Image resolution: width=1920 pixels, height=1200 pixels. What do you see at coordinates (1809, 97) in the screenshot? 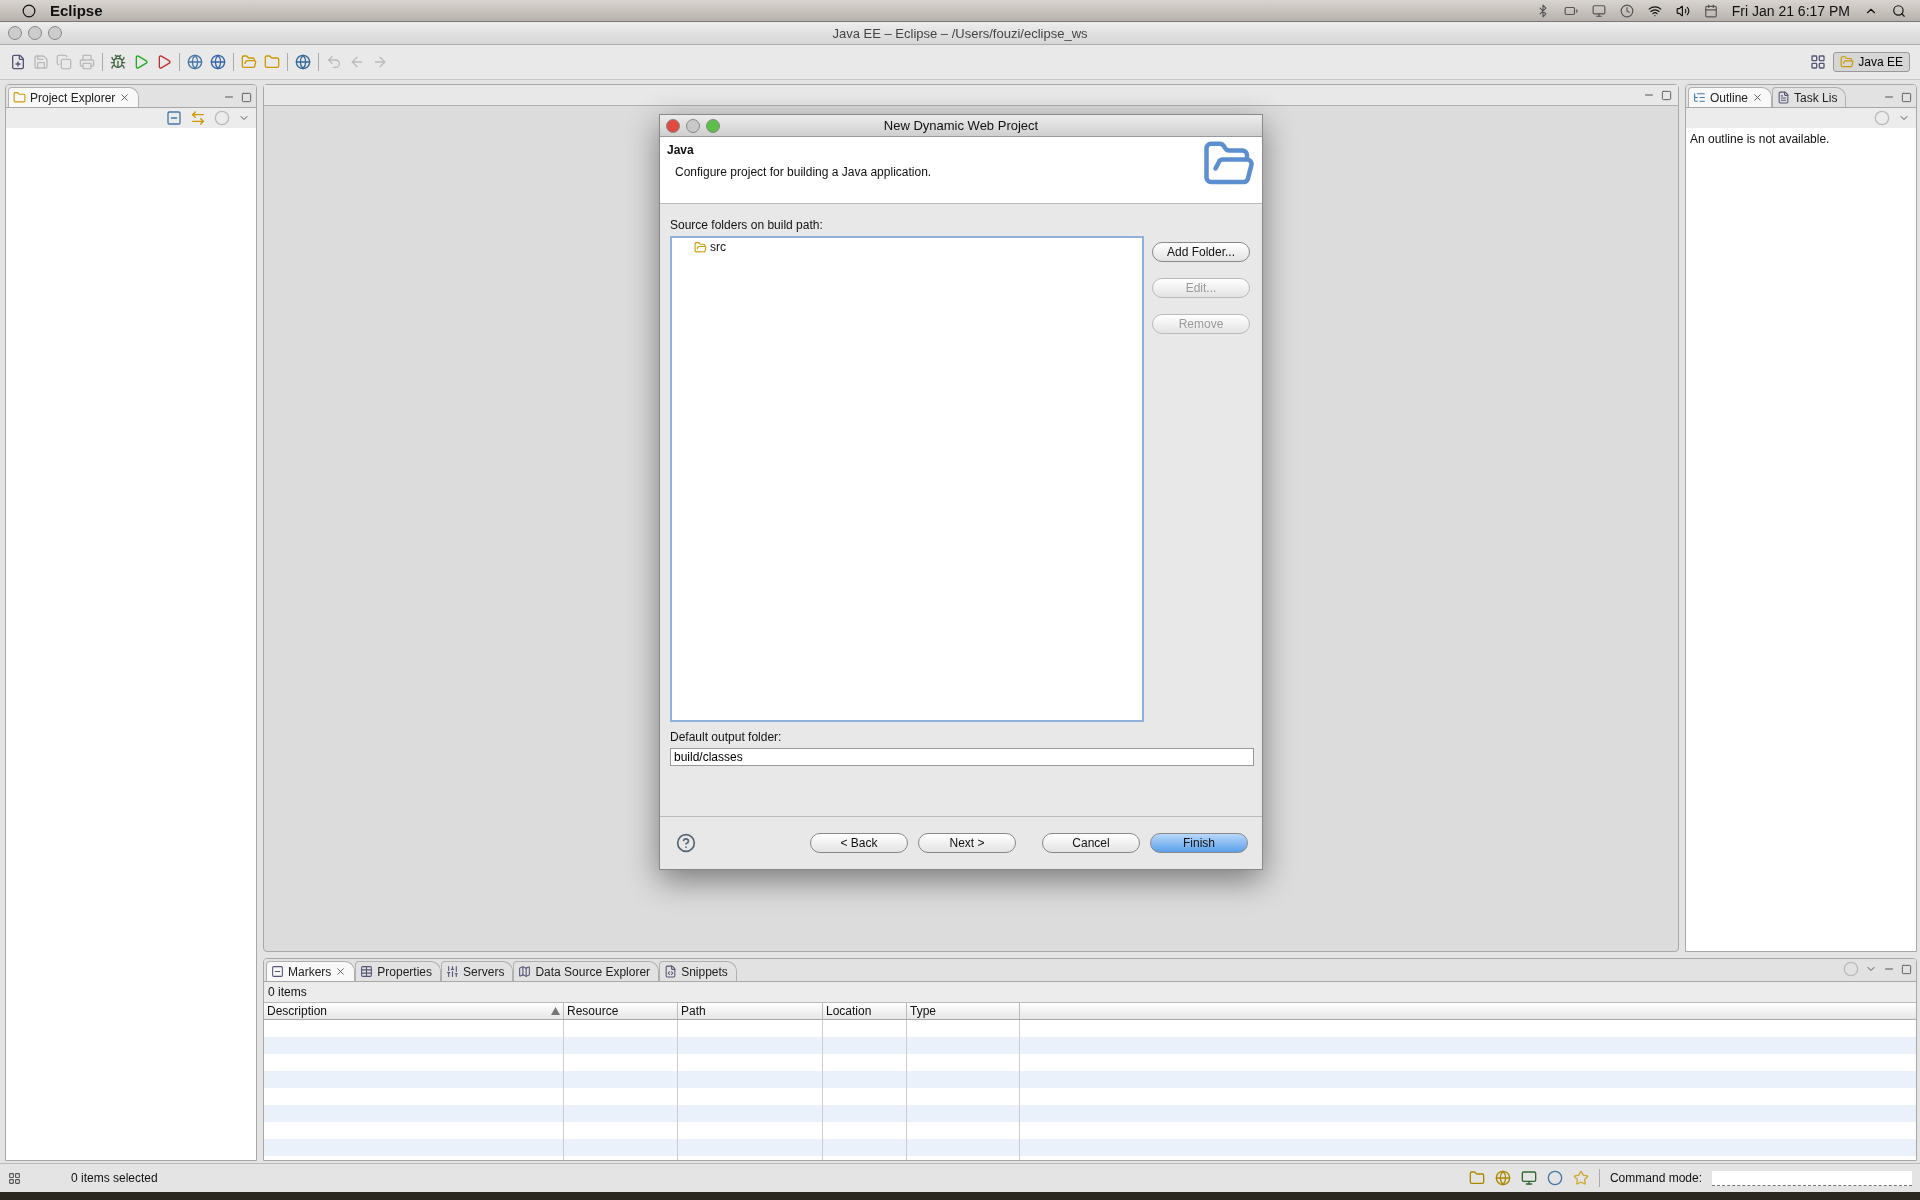
I see `view-tab: Task Lis` at bounding box center [1809, 97].